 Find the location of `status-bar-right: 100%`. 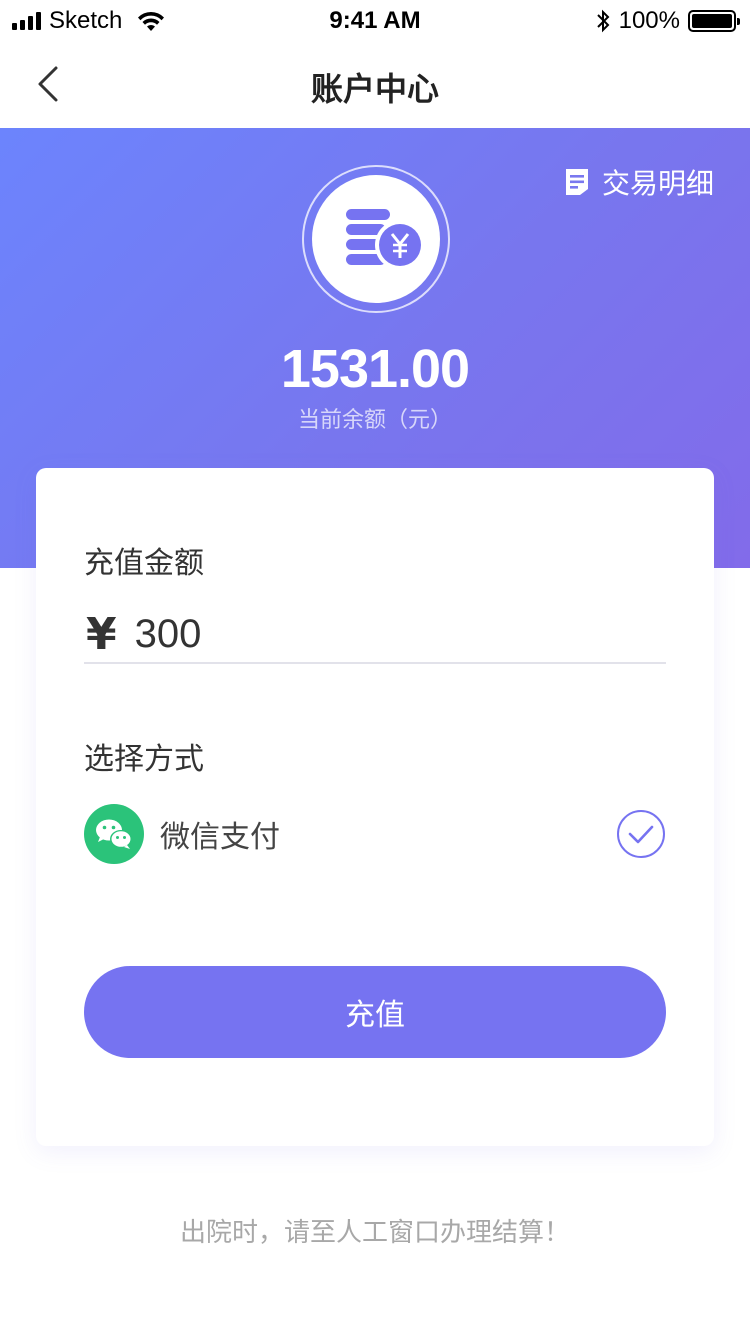

status-bar-right: 100% is located at coordinates (667, 21).